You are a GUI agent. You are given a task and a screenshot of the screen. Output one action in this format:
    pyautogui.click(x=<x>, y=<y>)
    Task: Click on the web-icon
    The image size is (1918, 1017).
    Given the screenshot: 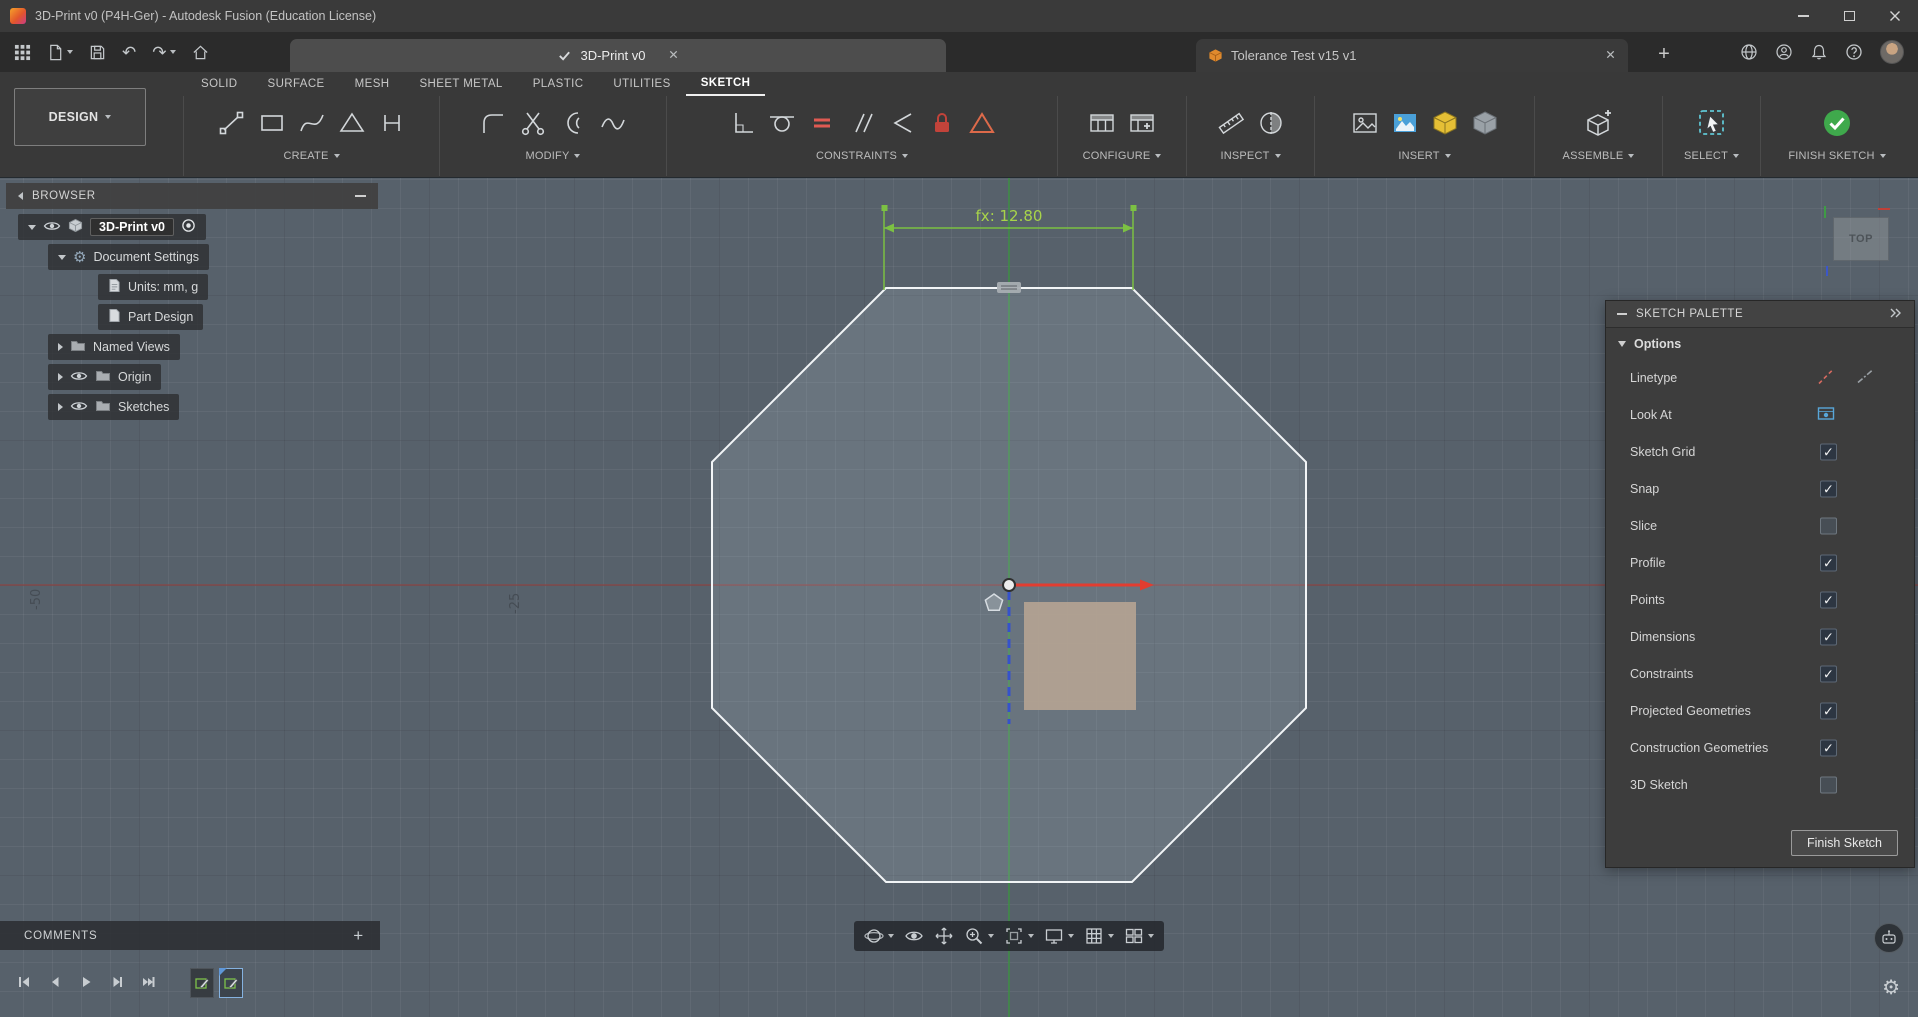 What is the action you would take?
    pyautogui.click(x=1749, y=52)
    